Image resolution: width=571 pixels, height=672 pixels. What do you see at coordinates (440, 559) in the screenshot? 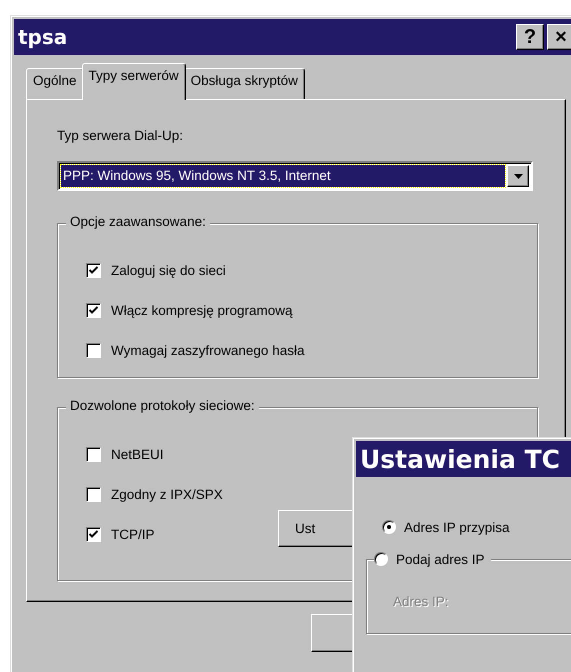
I see `radio-label: Podaj adres IP` at bounding box center [440, 559].